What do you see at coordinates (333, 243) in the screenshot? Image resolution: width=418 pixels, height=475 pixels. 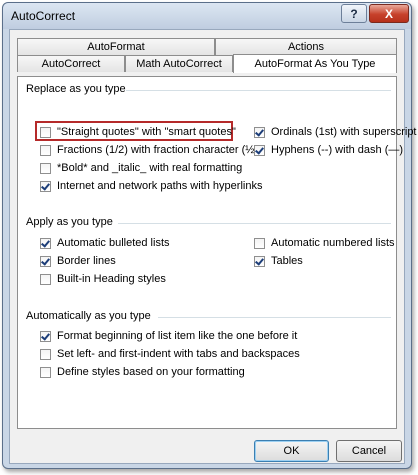 I see `option-label: Automatic numbered lists` at bounding box center [333, 243].